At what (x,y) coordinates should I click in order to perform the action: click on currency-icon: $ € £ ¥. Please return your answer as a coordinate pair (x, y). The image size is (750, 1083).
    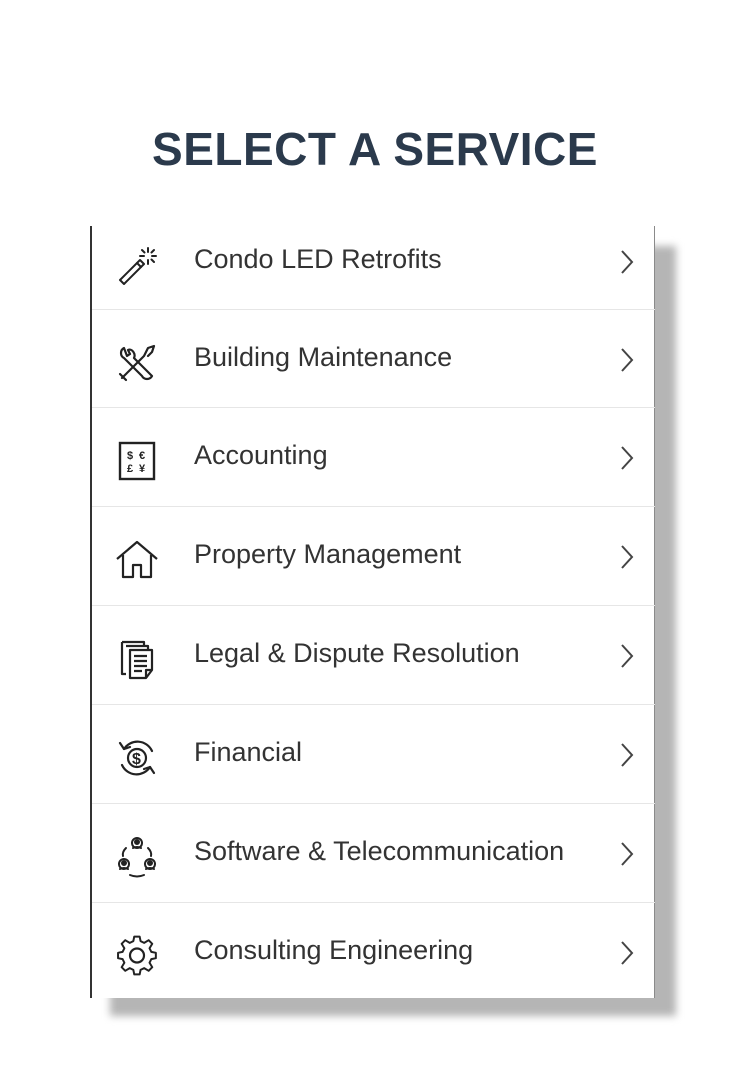
    Looking at the image, I should click on (137, 461).